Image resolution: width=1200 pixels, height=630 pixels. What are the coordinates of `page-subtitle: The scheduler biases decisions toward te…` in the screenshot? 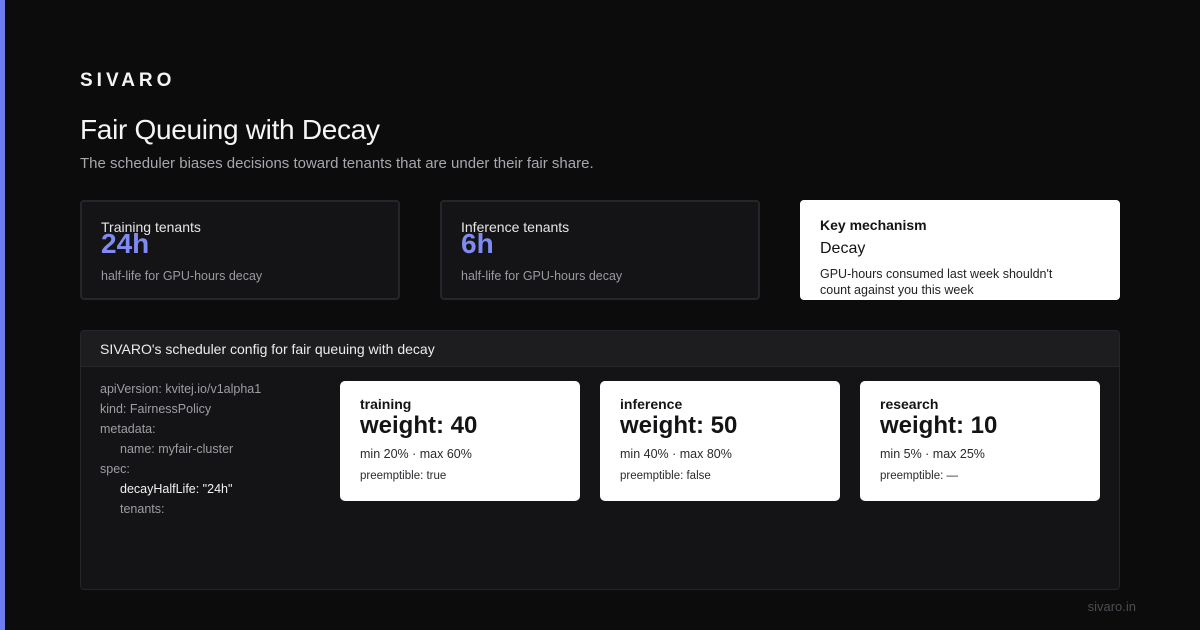 It's located at (337, 163).